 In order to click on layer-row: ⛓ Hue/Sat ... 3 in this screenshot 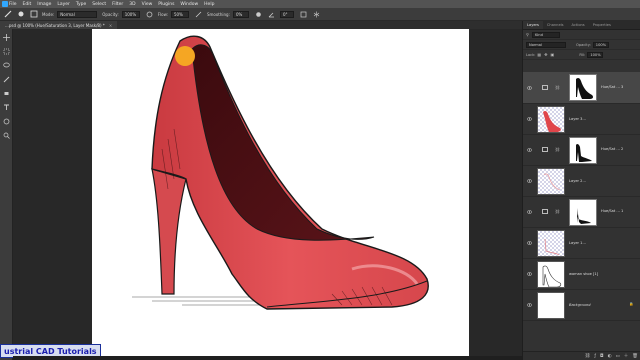, I will do `click(581, 88)`.